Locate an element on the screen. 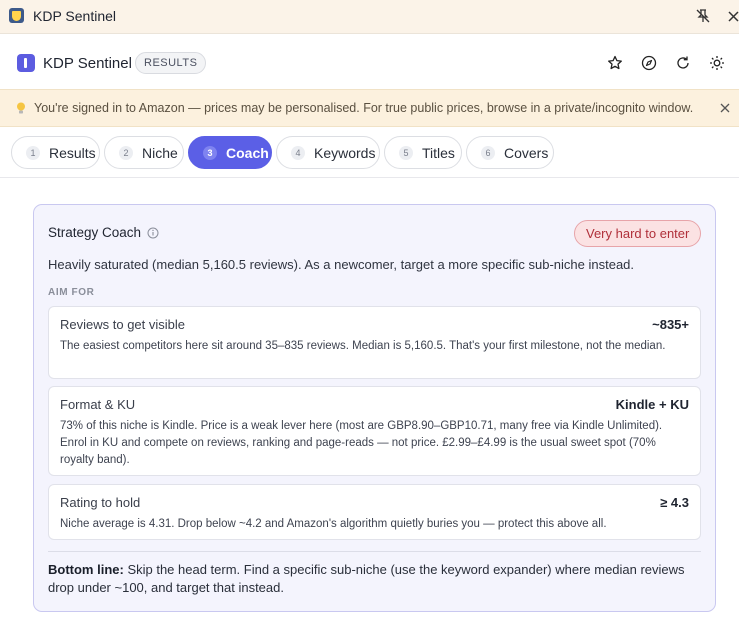  divider is located at coordinates (374, 551).